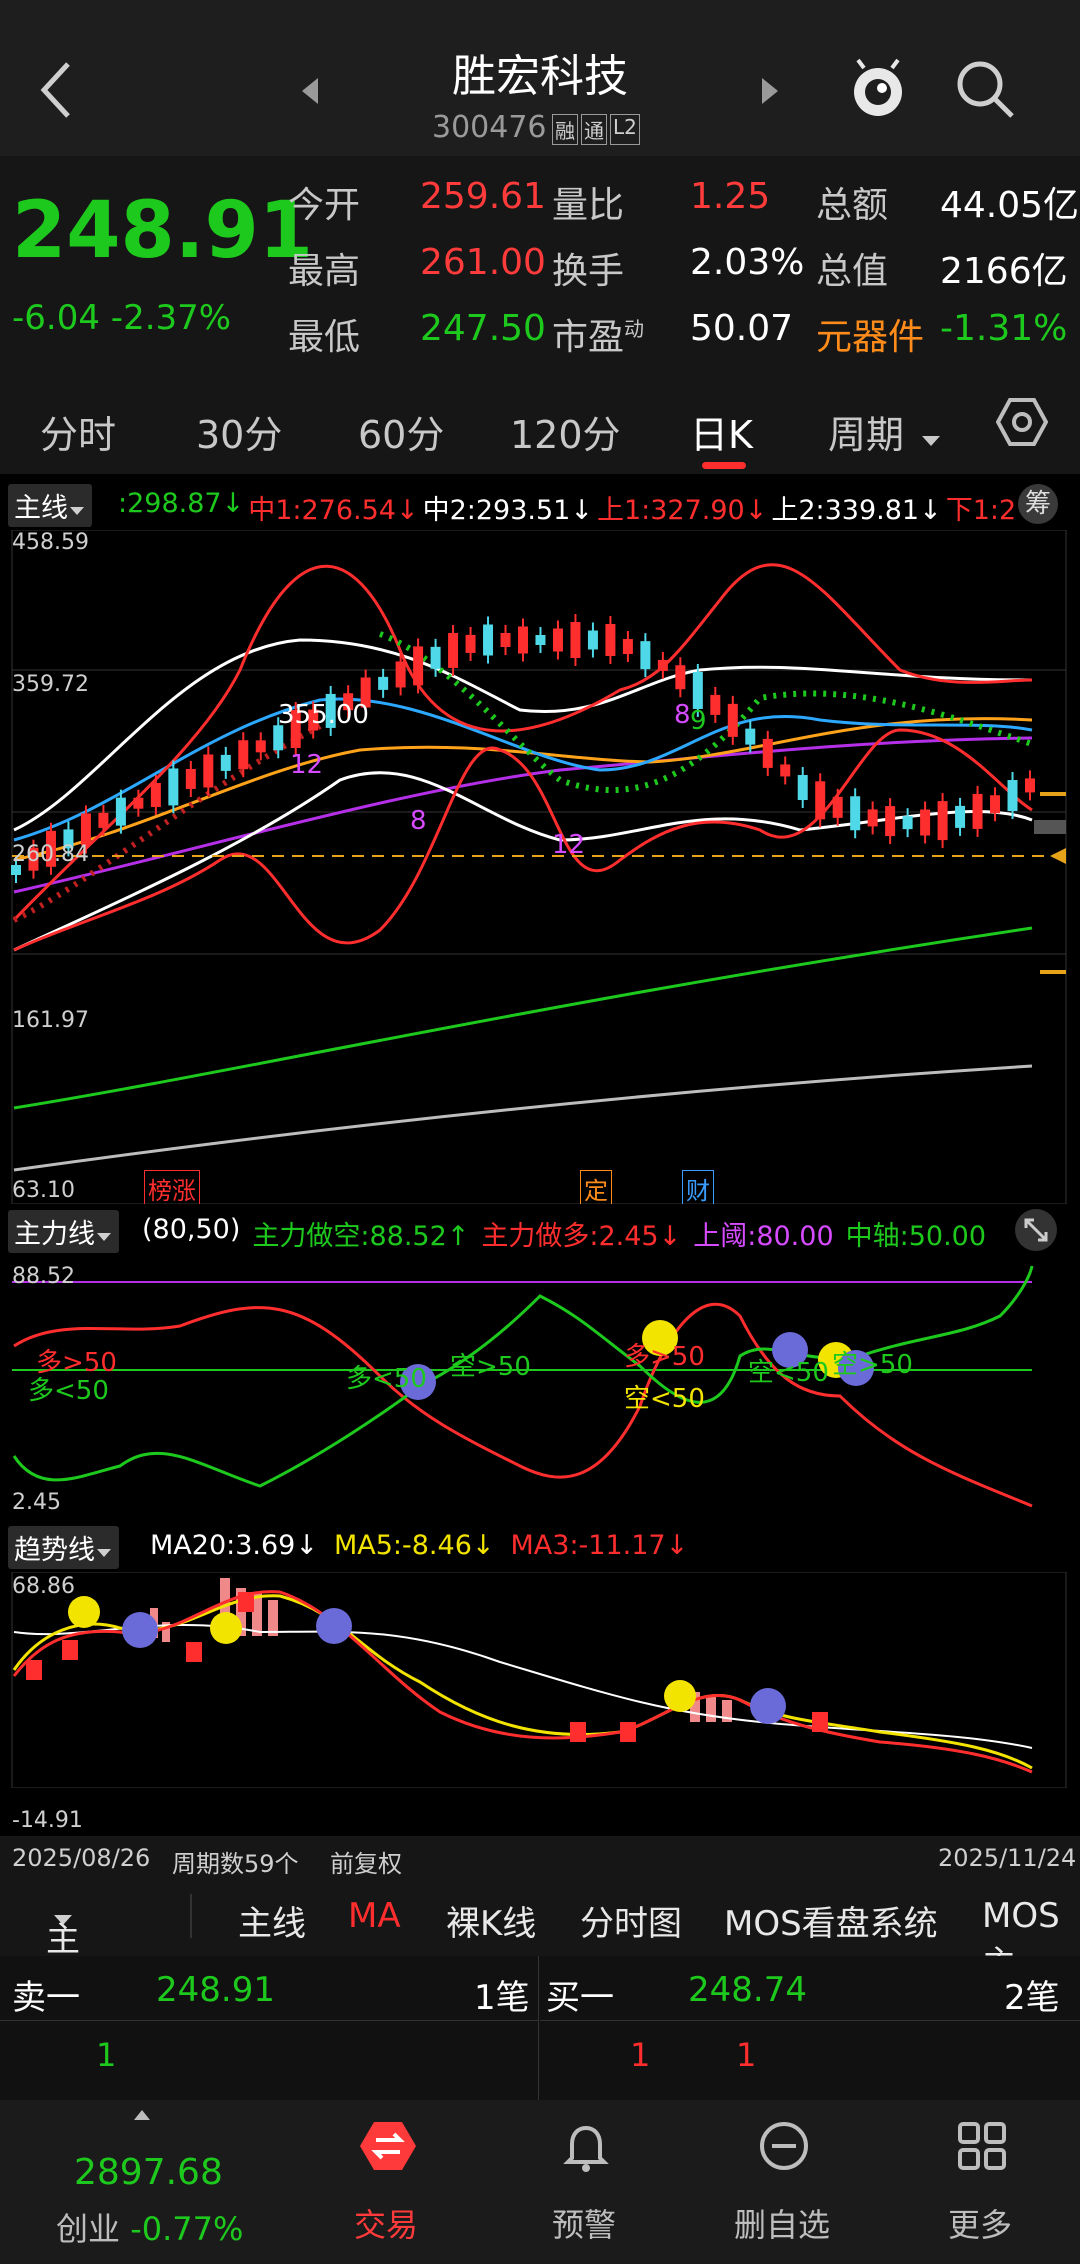  What do you see at coordinates (172, 1188) in the screenshot?
I see `event-tag-rank: 榜涨` at bounding box center [172, 1188].